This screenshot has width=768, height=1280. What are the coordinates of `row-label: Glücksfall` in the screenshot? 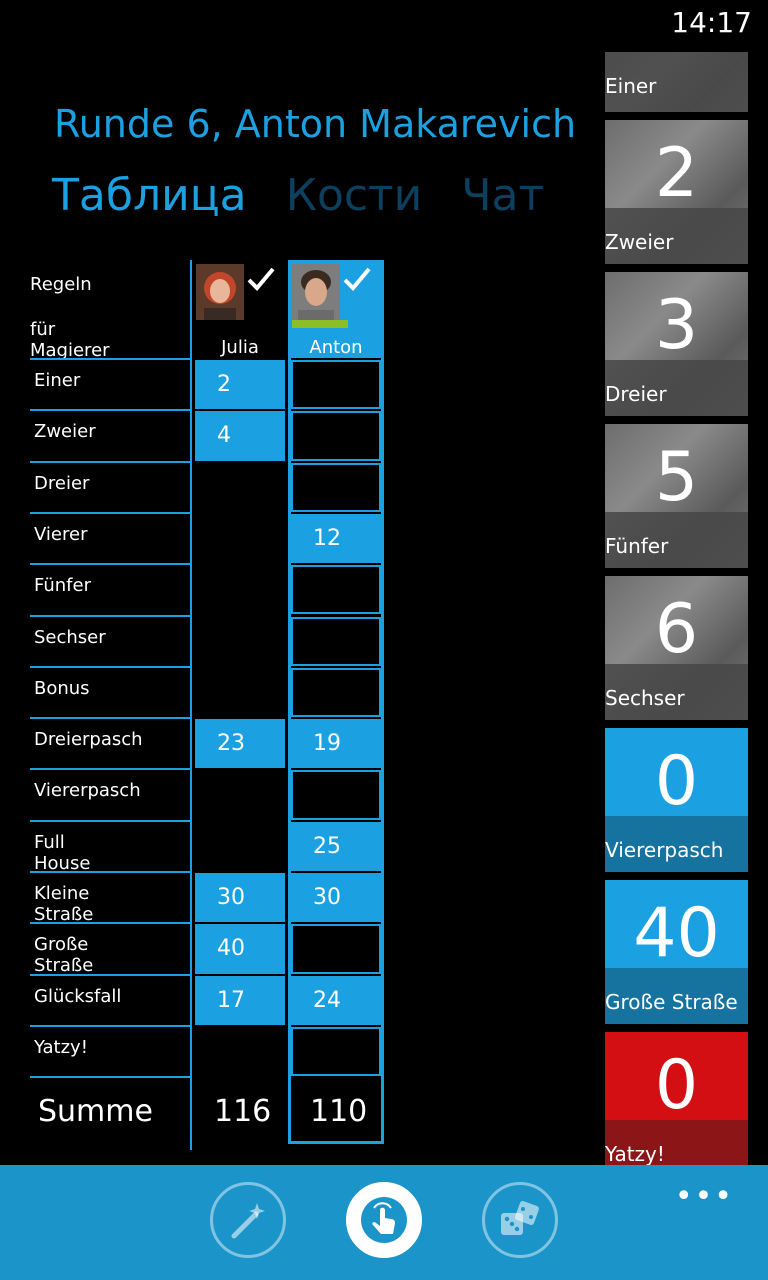 It's located at (77, 996).